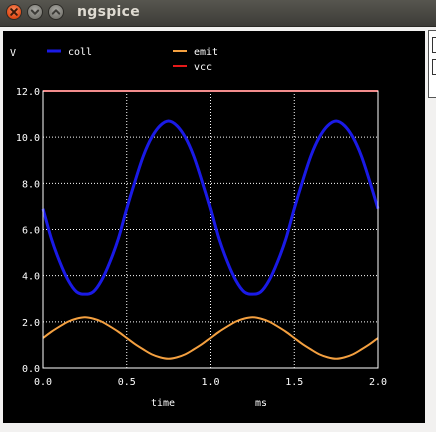 This screenshot has height=432, width=436. I want to click on x-axis-unit: ms, so click(261, 403).